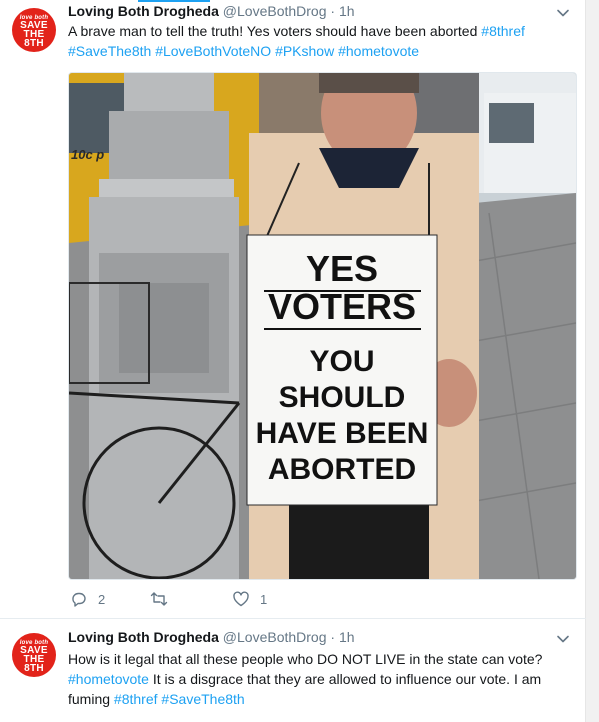 This screenshot has width=599, height=722. I want to click on sign-line: ABORTED, so click(342, 469).